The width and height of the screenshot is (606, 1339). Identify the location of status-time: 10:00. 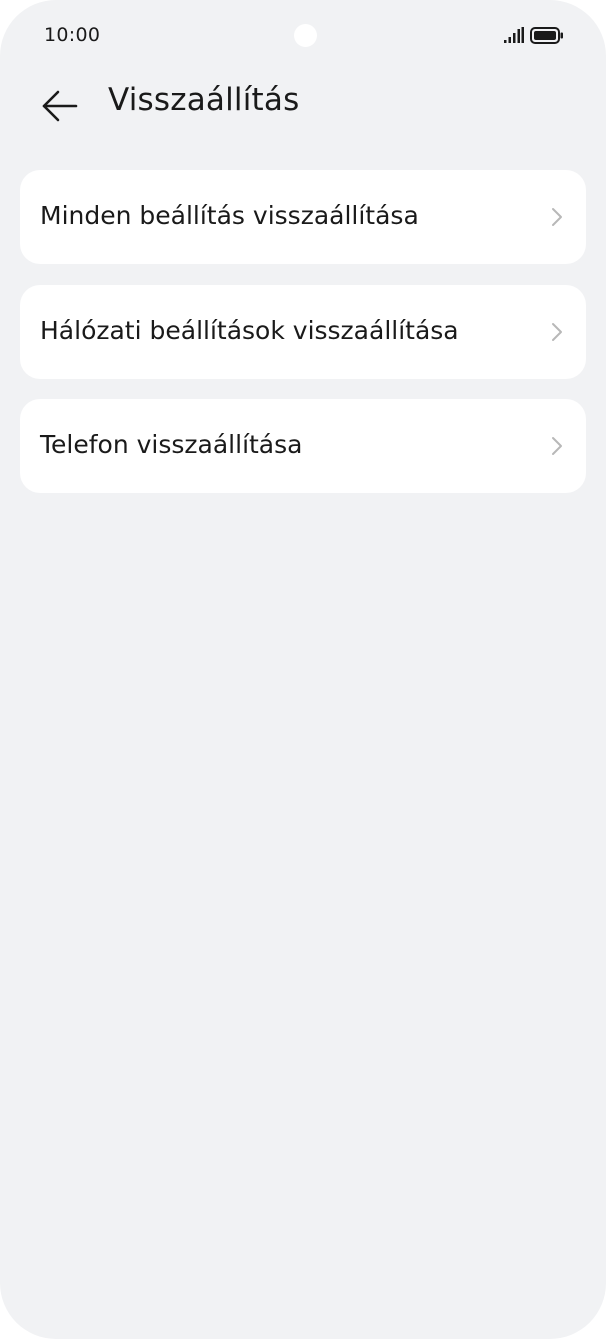
(72, 35).